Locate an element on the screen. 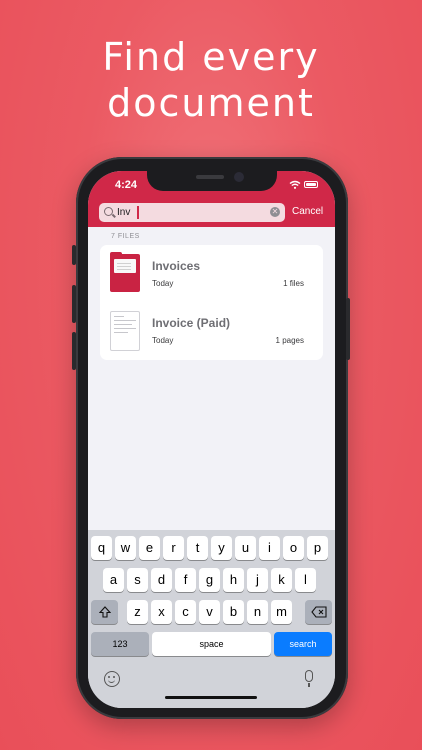 This screenshot has width=422, height=750. key-f: f is located at coordinates (185, 580).